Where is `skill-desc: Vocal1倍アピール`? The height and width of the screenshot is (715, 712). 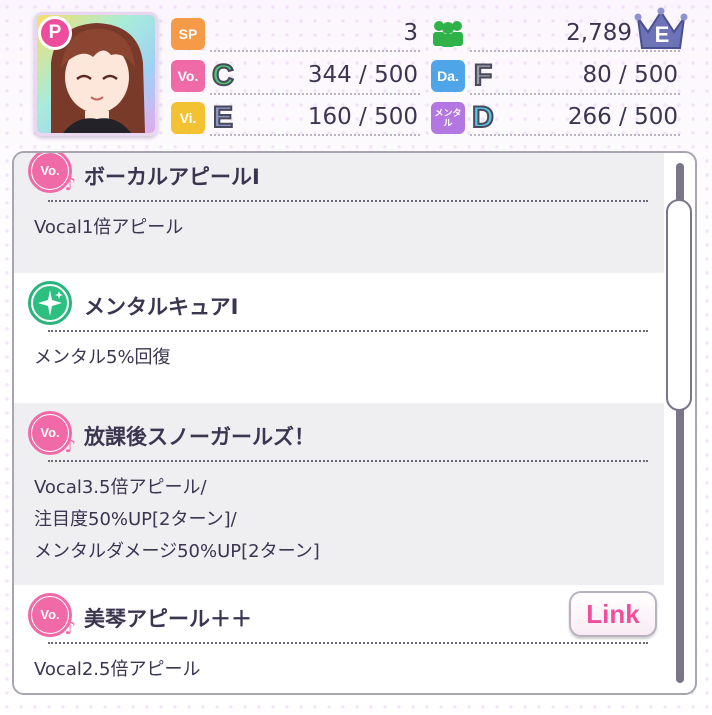
skill-desc: Vocal1倍アピール is located at coordinates (109, 227).